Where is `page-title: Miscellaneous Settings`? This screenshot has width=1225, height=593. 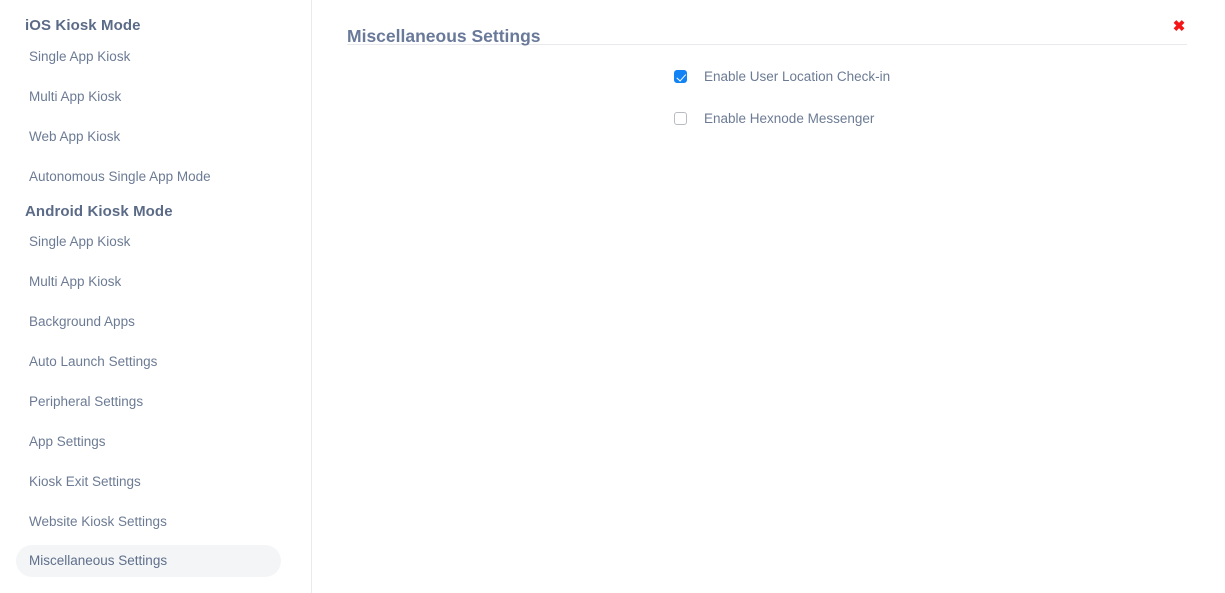
page-title: Miscellaneous Settings is located at coordinates (444, 35).